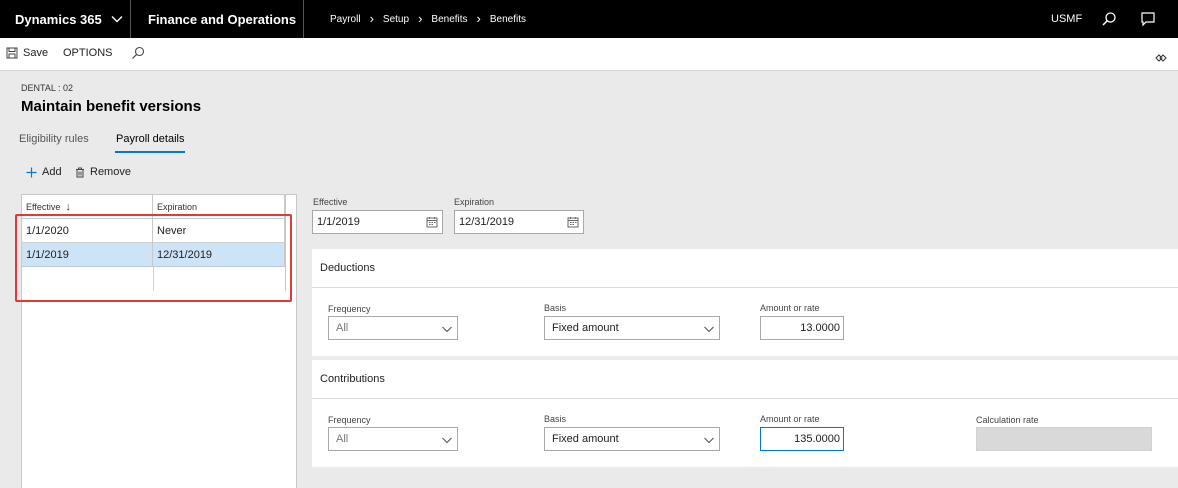 This screenshot has height=488, width=1178. What do you see at coordinates (802, 439) in the screenshot?
I see `contributions-amount-field: 135.0000` at bounding box center [802, 439].